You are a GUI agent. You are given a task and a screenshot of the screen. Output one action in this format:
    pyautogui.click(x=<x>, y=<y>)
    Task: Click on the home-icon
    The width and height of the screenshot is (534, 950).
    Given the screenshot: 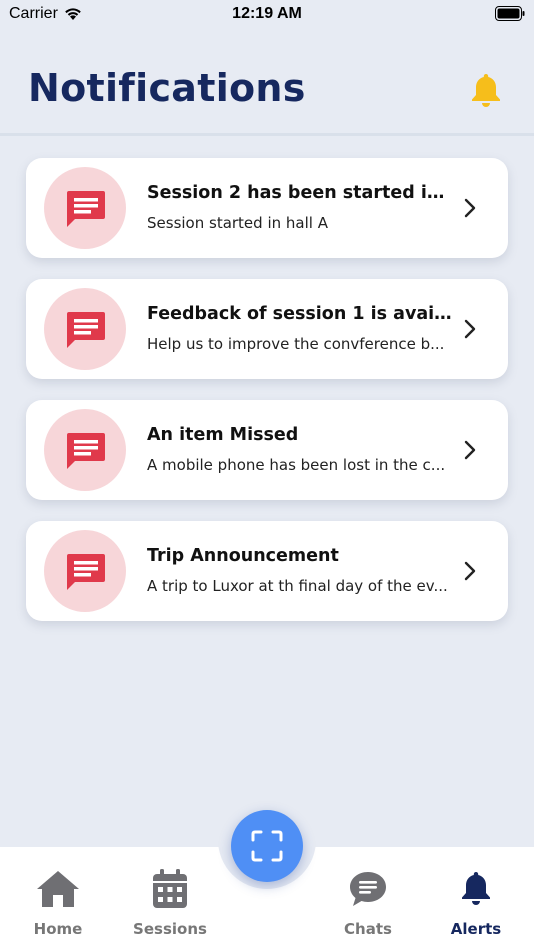 What is the action you would take?
    pyautogui.click(x=58, y=889)
    